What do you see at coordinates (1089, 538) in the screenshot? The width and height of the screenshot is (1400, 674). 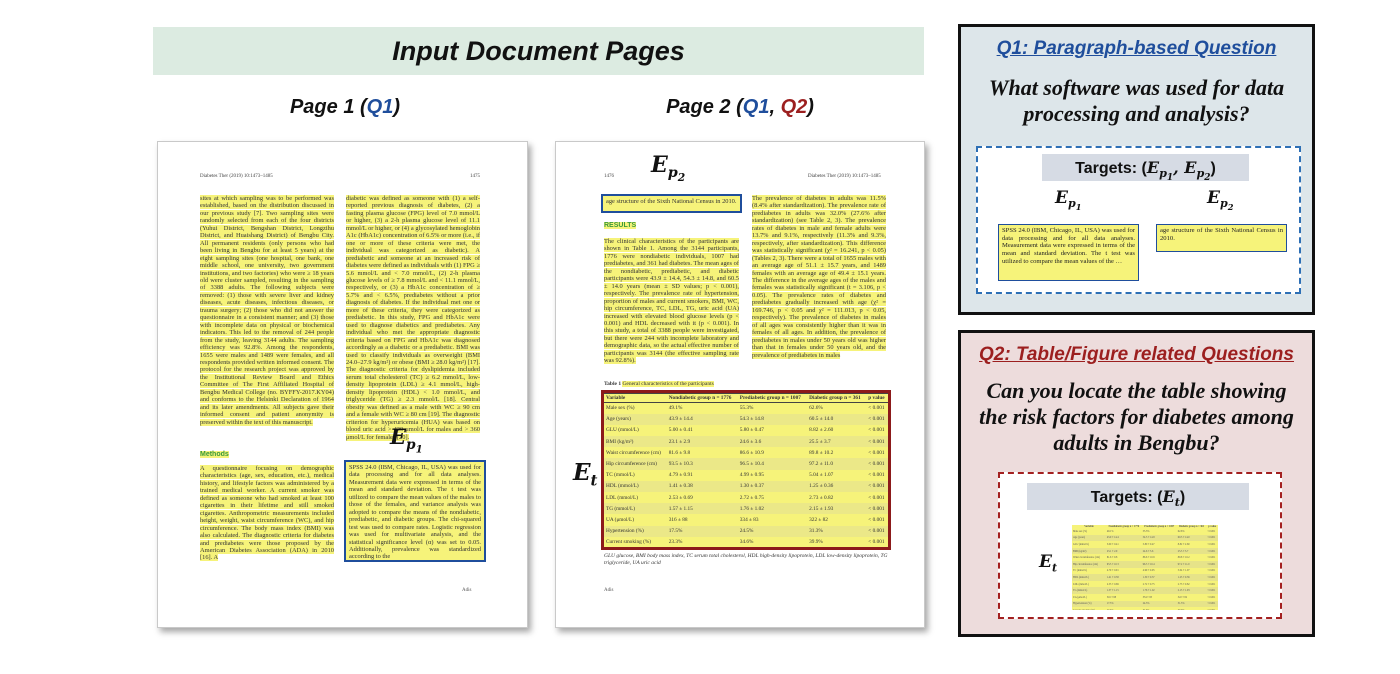 I see `table-cell: Age (years)` at bounding box center [1089, 538].